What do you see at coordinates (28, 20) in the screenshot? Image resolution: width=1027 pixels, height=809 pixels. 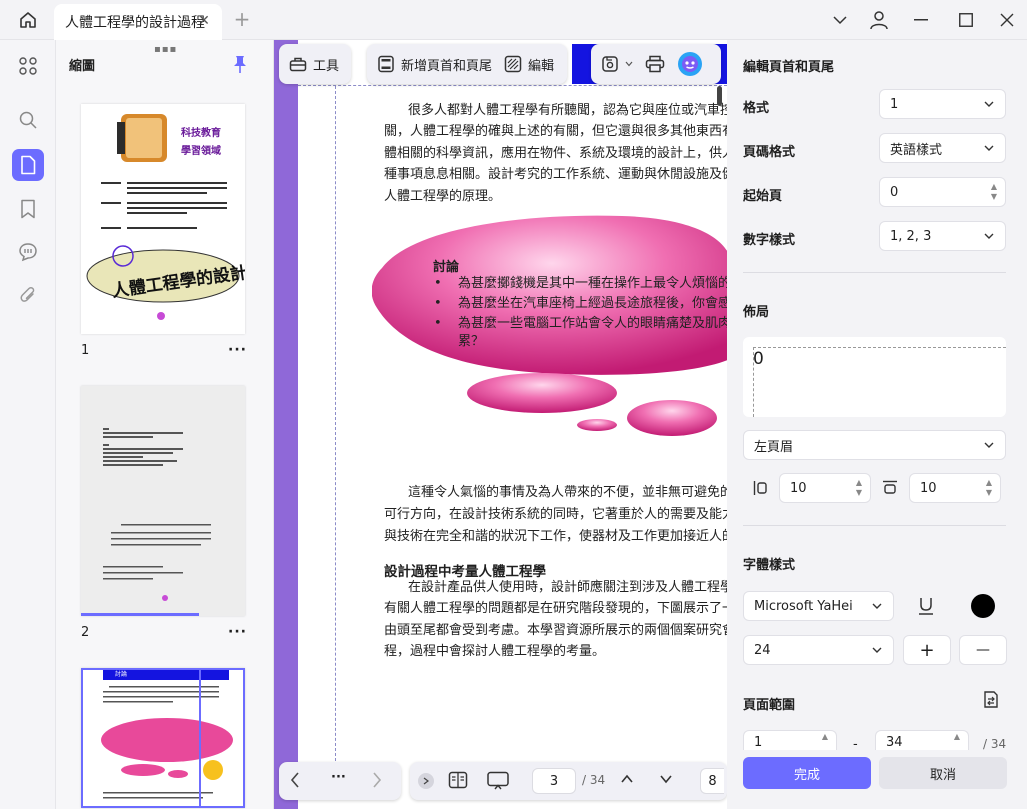 I see `home-icon` at bounding box center [28, 20].